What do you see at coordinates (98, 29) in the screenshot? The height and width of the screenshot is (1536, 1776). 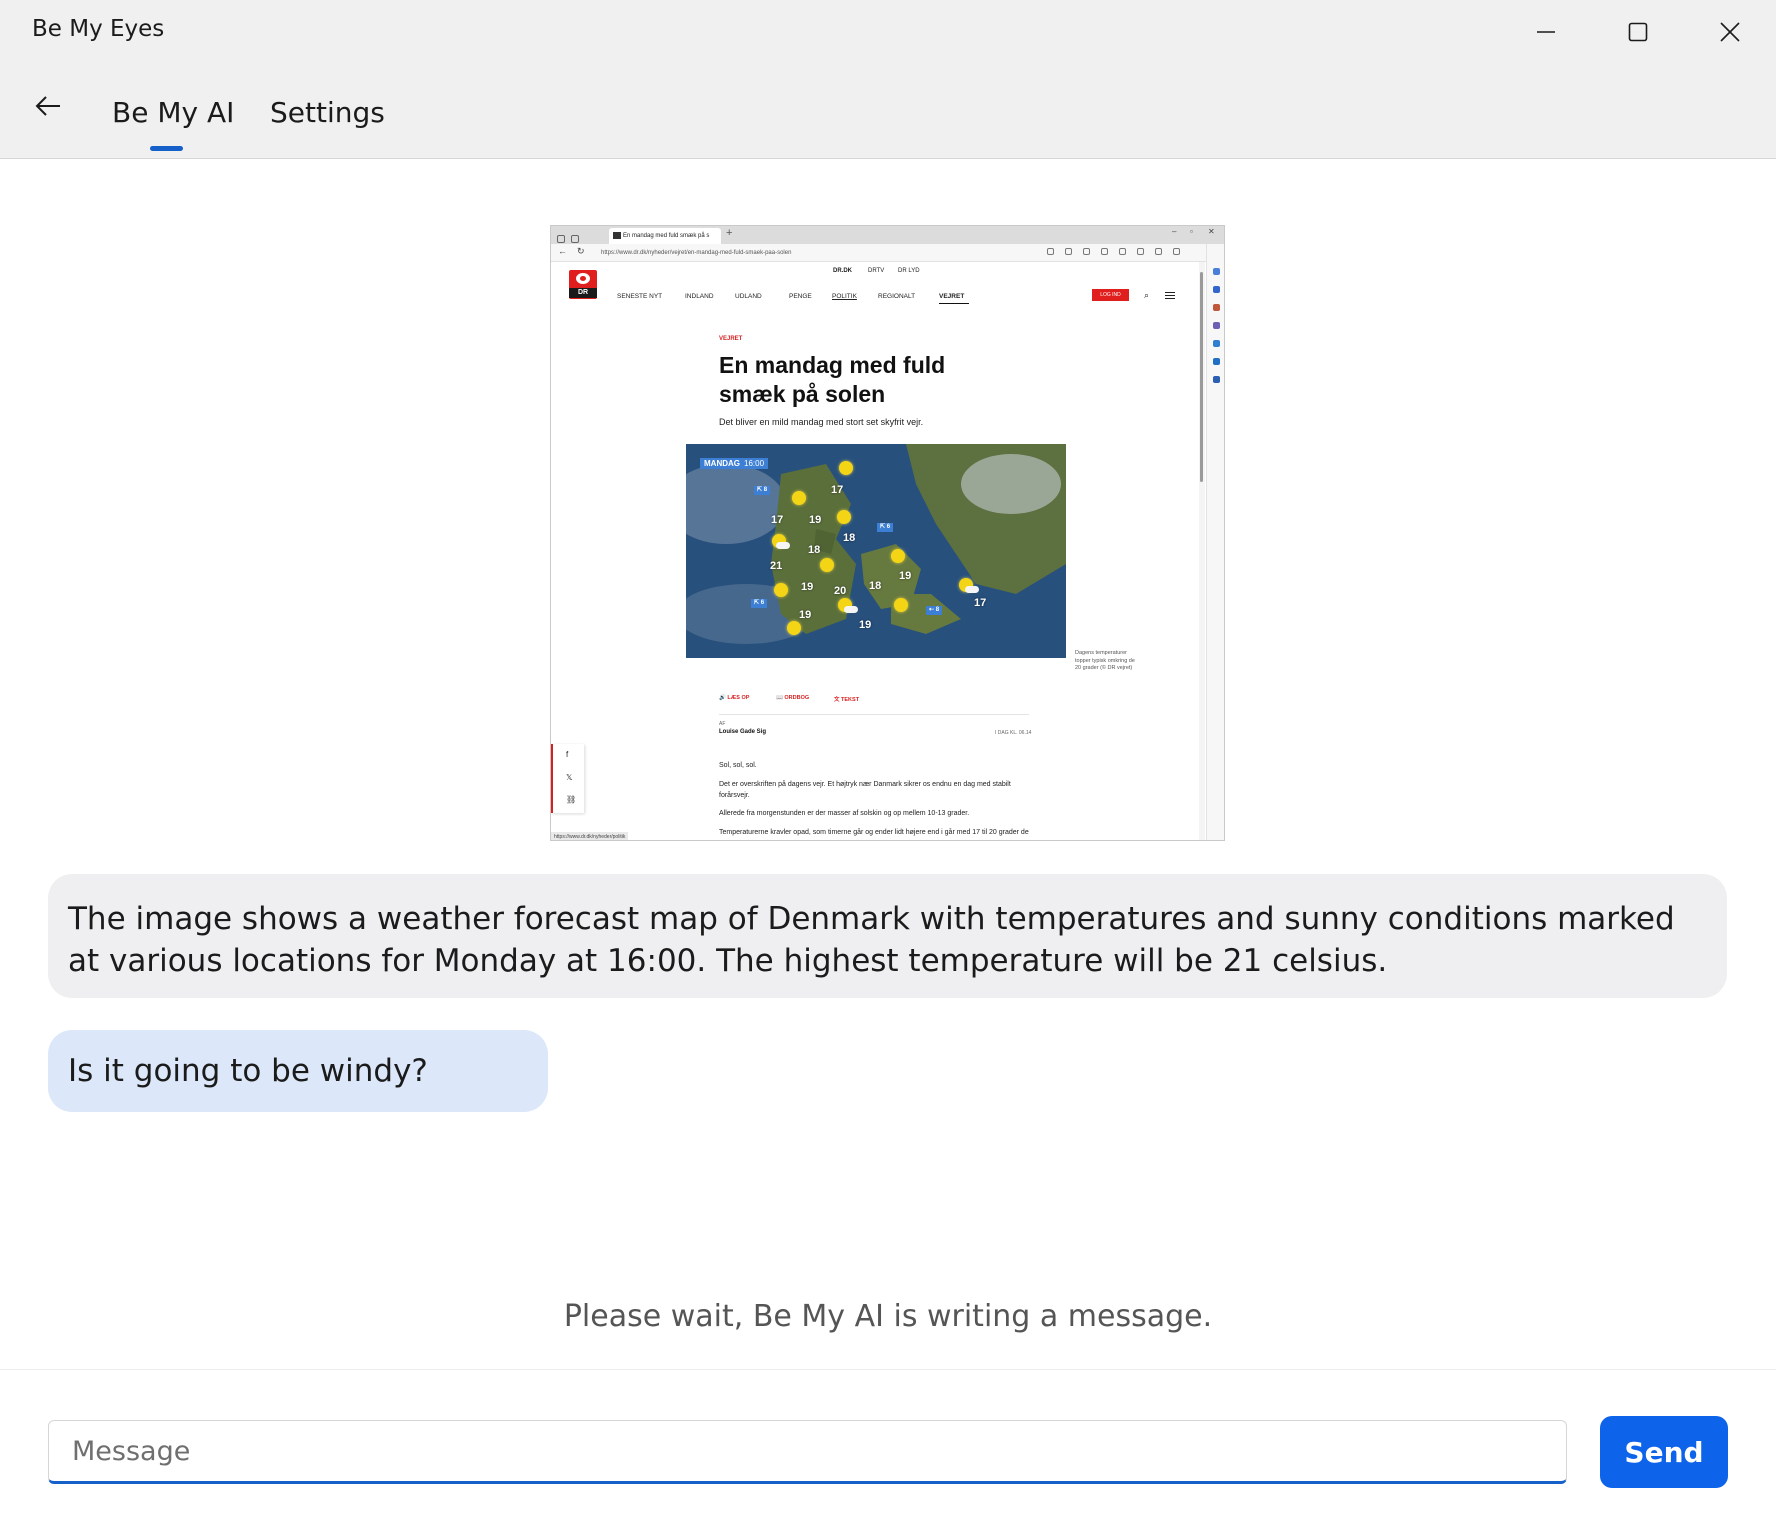 I see `app-title: Be My Eyes` at bounding box center [98, 29].